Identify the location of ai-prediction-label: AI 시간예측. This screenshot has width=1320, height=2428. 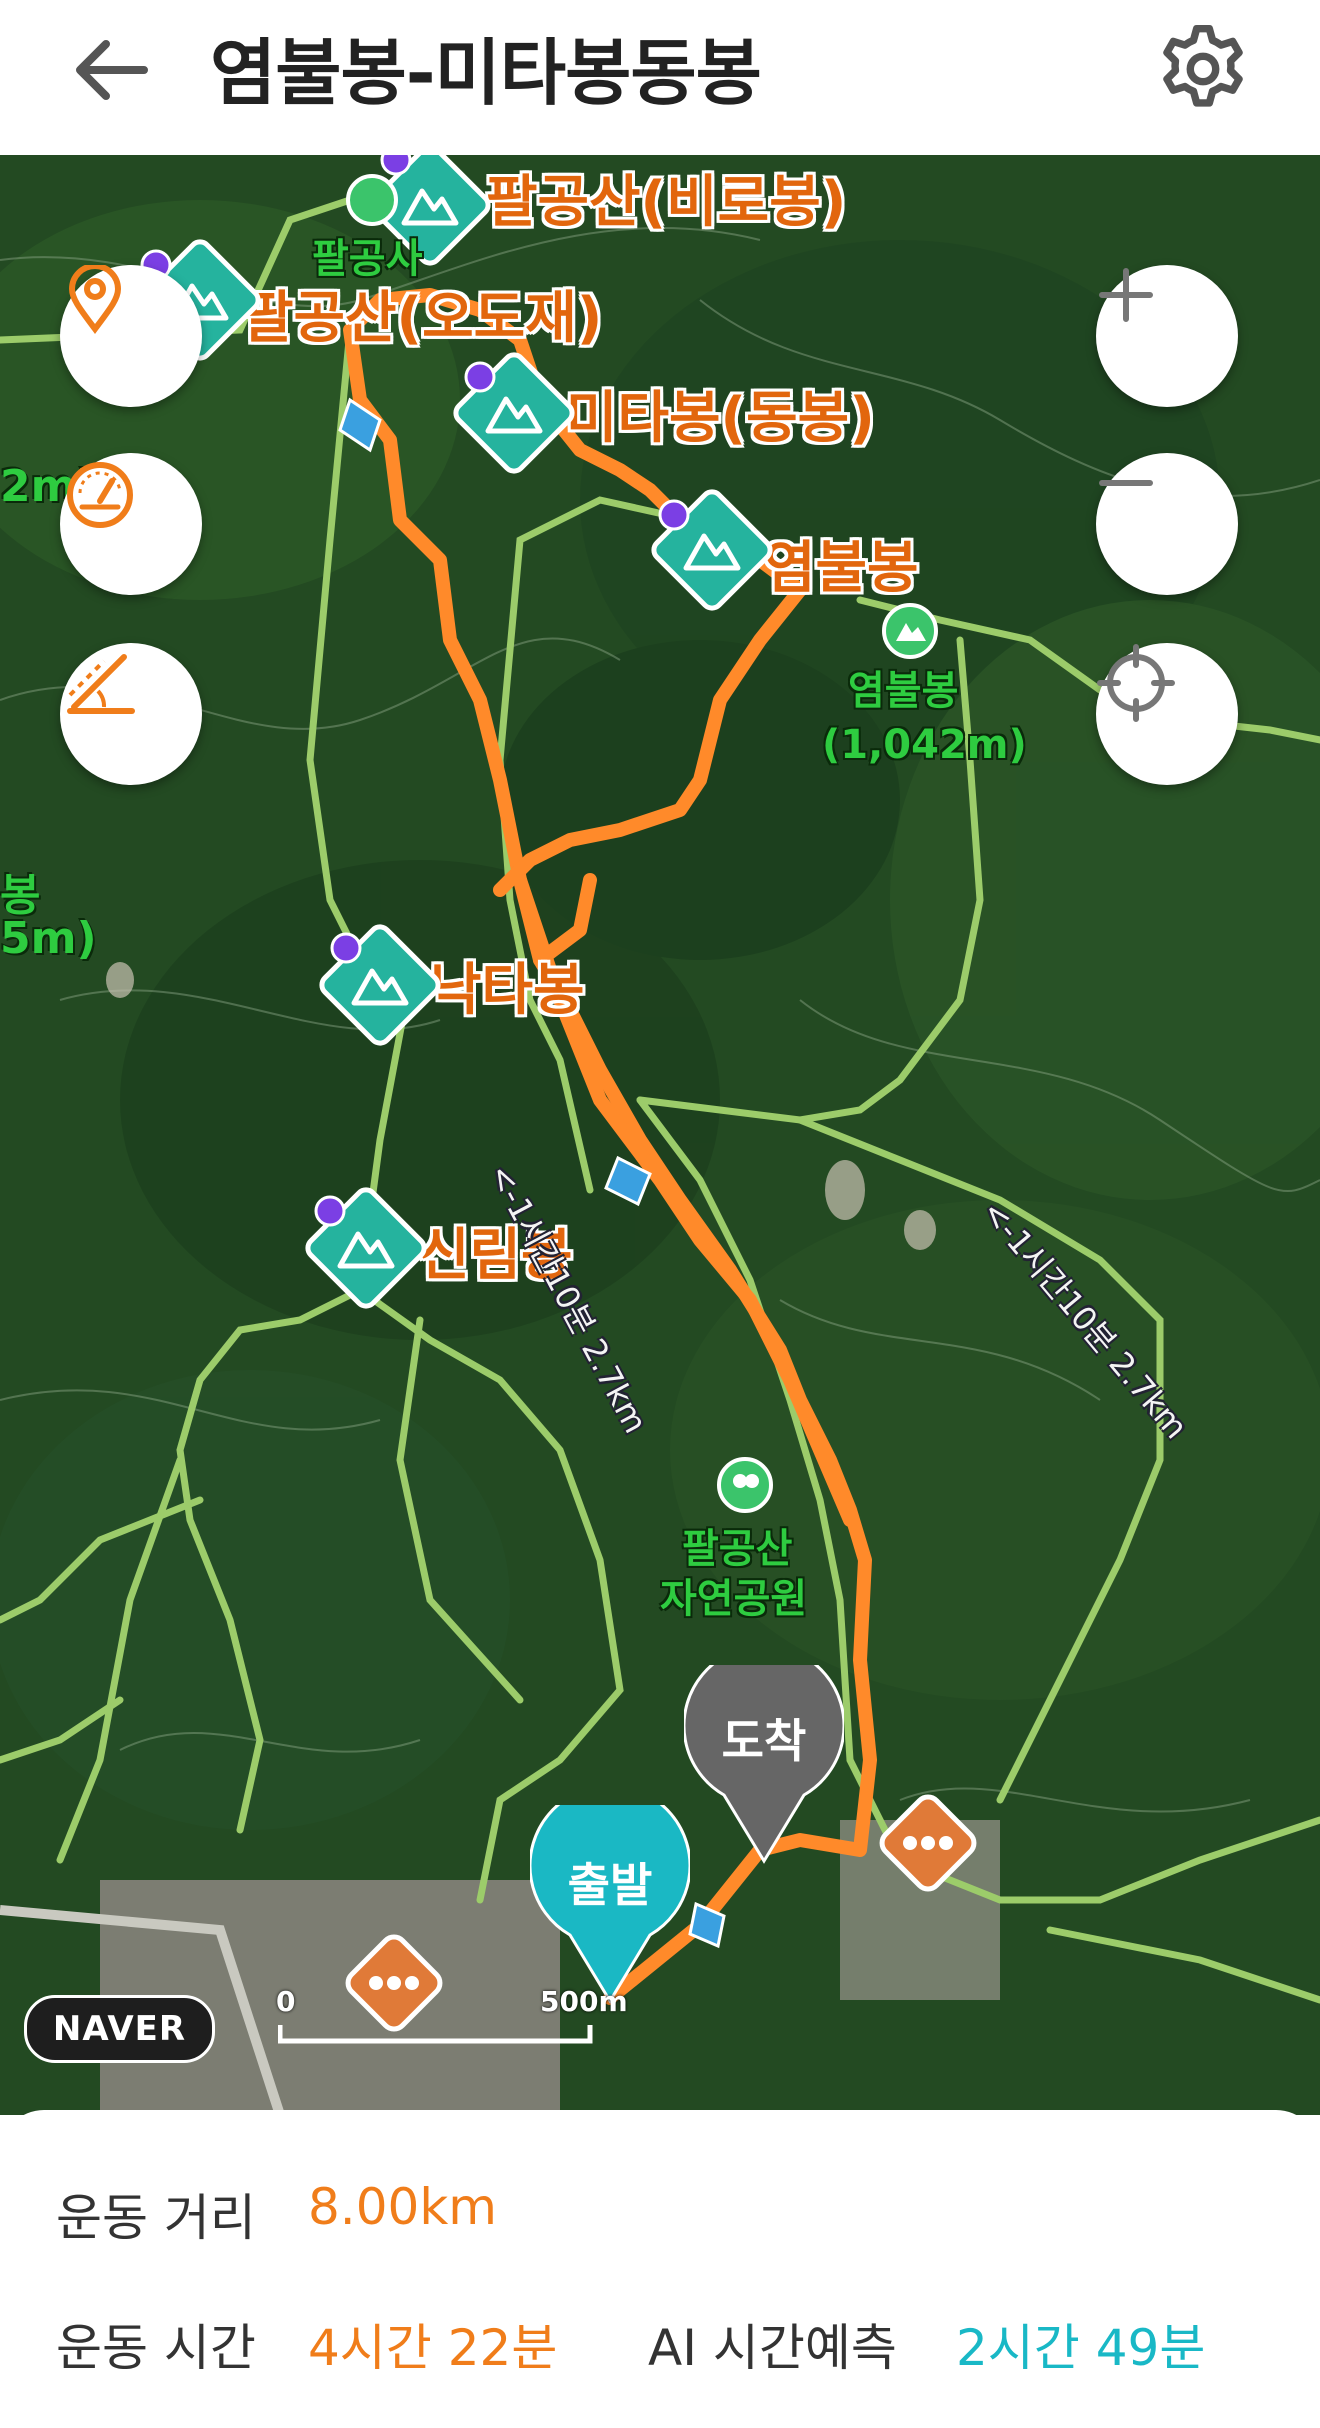
(772, 2348).